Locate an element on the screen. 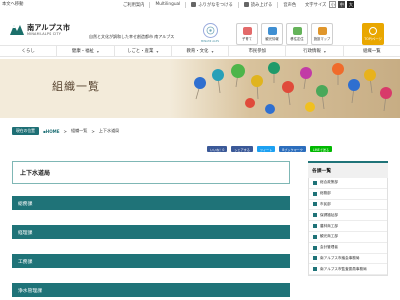  utility-links: ご利用案内 Multilingual ふりがなをつける 読み上げる 音声色 is located at coordinates (209, 4).